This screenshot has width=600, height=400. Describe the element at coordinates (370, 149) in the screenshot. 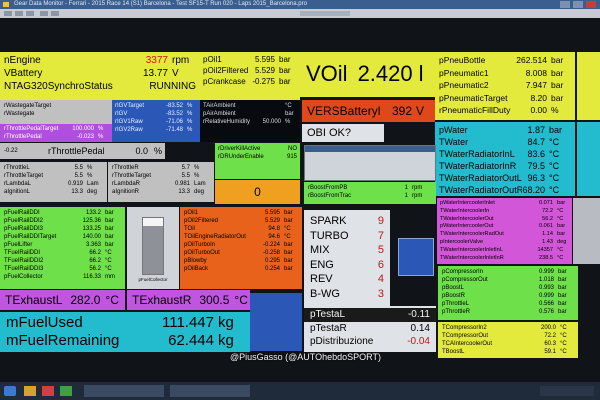

I see `popup-titlebar` at that location.